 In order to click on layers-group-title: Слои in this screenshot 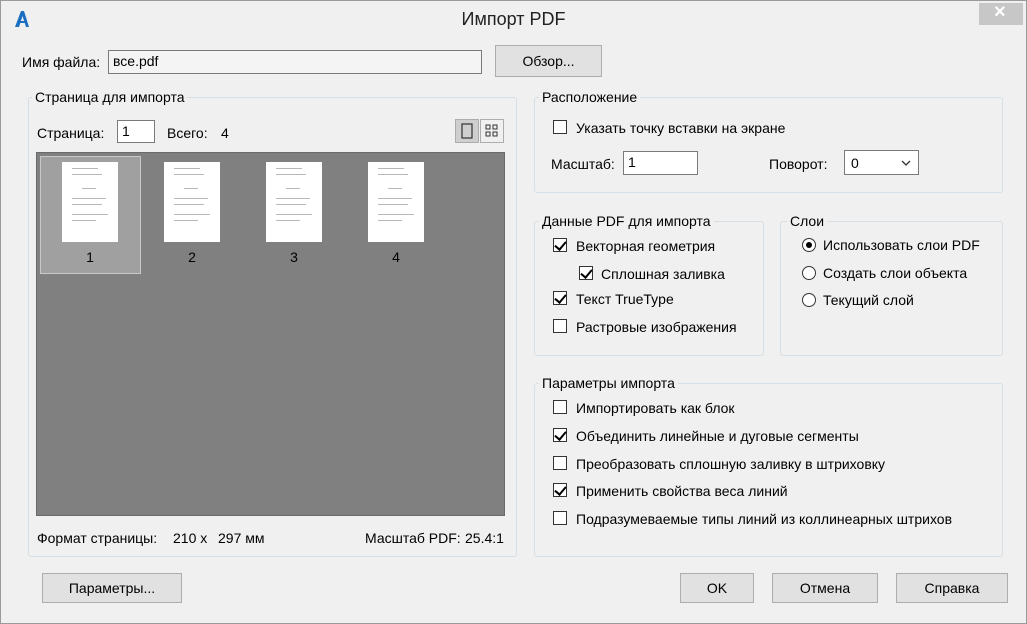, I will do `click(807, 221)`.